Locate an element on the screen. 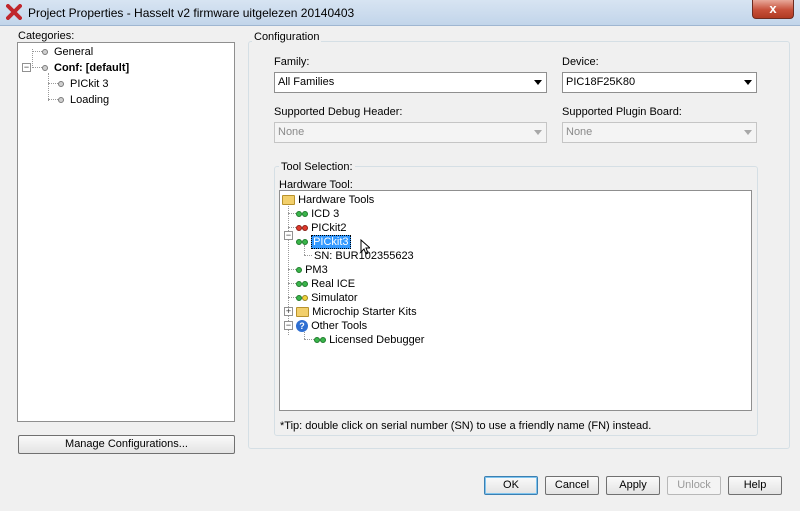 The width and height of the screenshot is (800, 511). debug-header-select: None is located at coordinates (410, 132).